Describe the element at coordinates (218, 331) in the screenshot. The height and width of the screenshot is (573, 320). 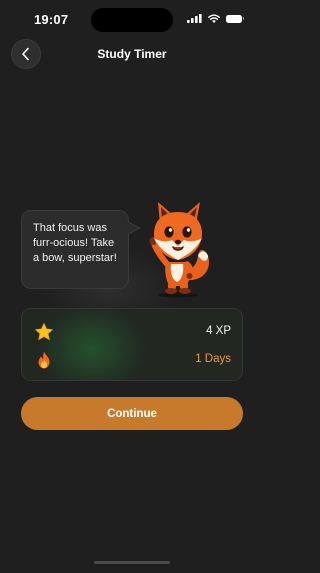
I see `xp-value: 4 XP` at that location.